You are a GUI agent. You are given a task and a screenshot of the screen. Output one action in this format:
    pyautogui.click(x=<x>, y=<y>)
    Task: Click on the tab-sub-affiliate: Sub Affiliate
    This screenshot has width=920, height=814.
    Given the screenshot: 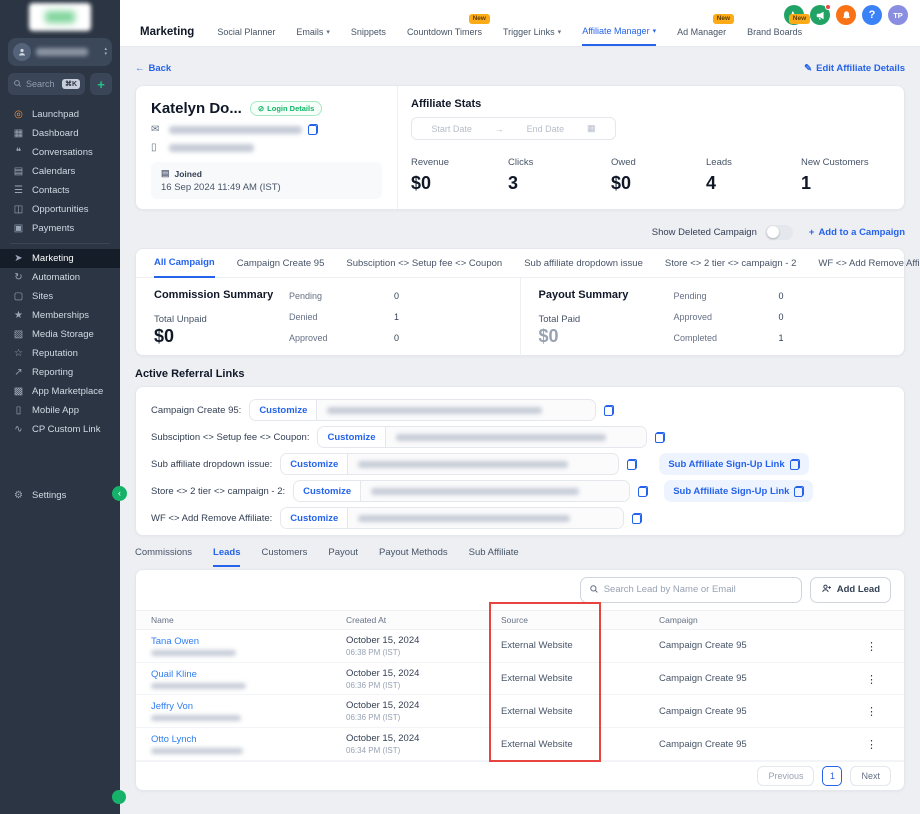 What is the action you would take?
    pyautogui.click(x=494, y=557)
    